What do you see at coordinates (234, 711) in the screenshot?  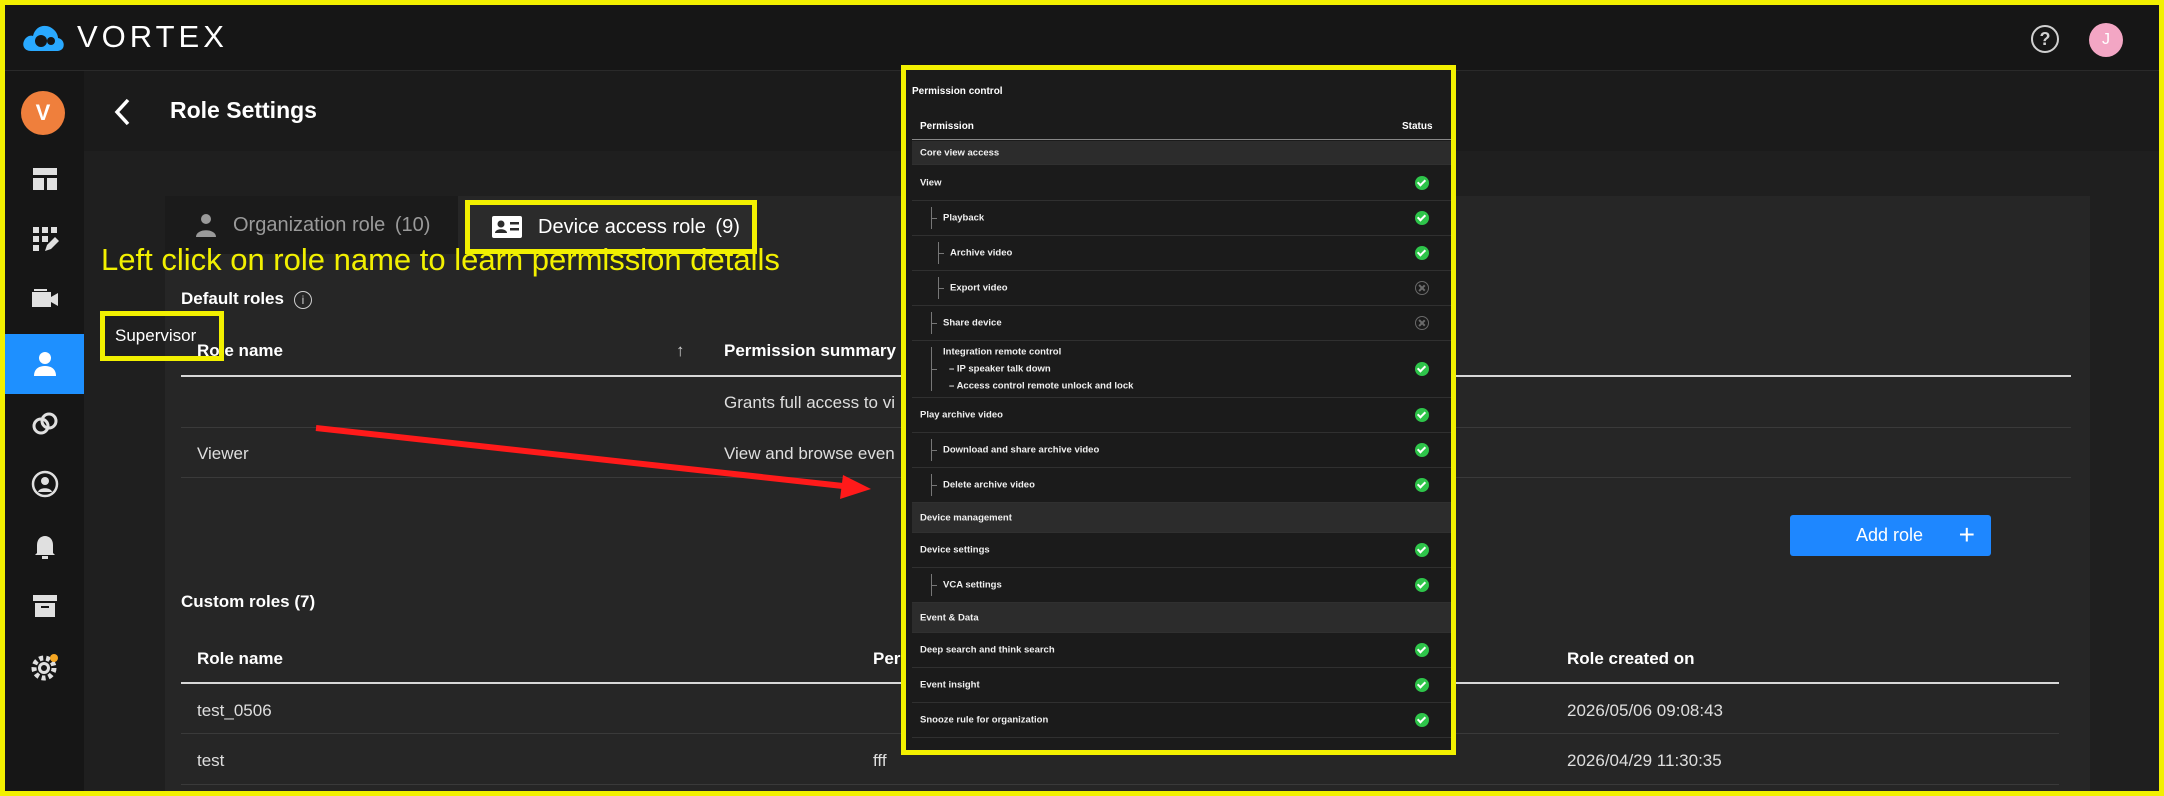 I see `custom-role-name: test_0506` at bounding box center [234, 711].